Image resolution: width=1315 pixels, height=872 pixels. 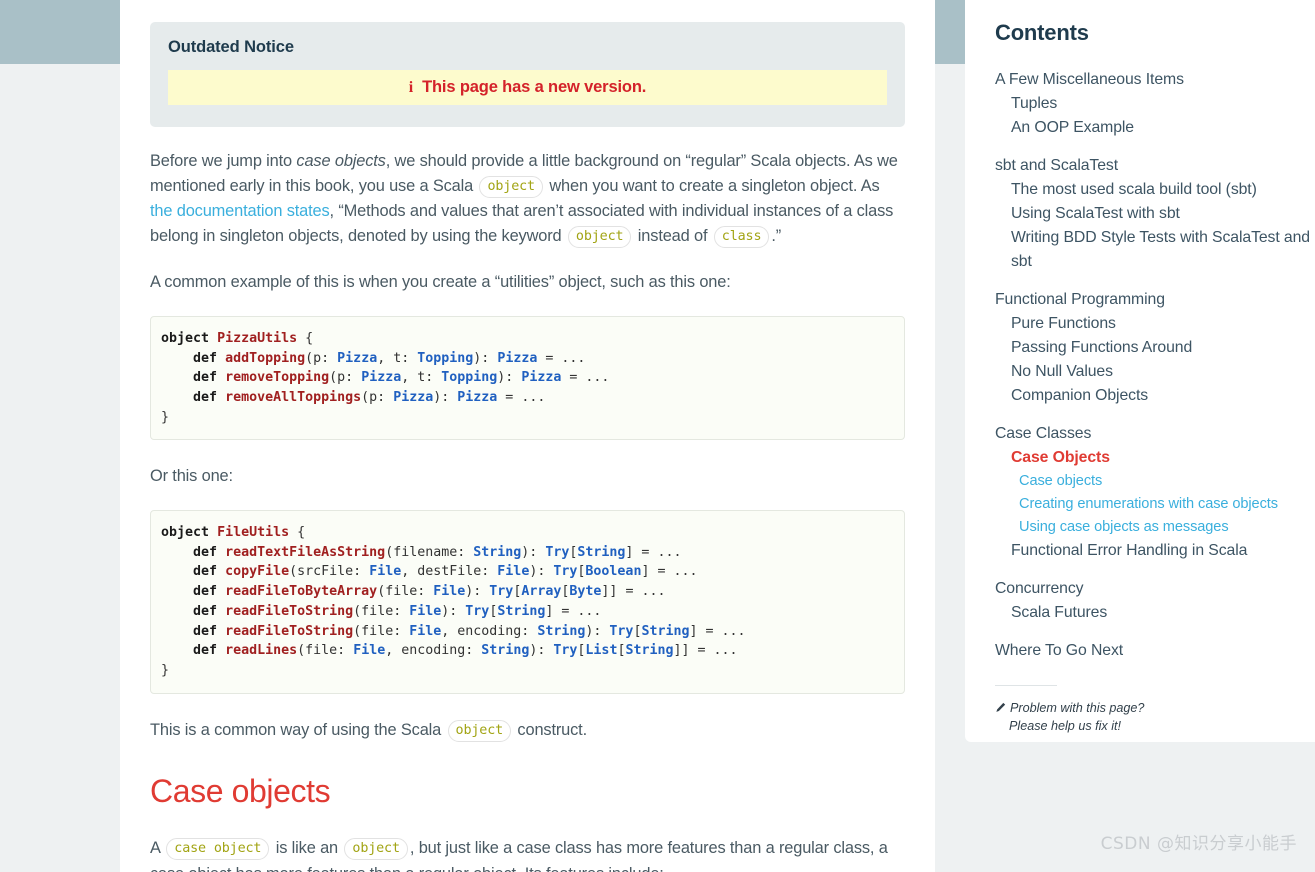 What do you see at coordinates (1155, 190) in the screenshot?
I see `toc-item-the-most-used-scala-build-tool-sbt: The most used scala build tool (sbt)` at bounding box center [1155, 190].